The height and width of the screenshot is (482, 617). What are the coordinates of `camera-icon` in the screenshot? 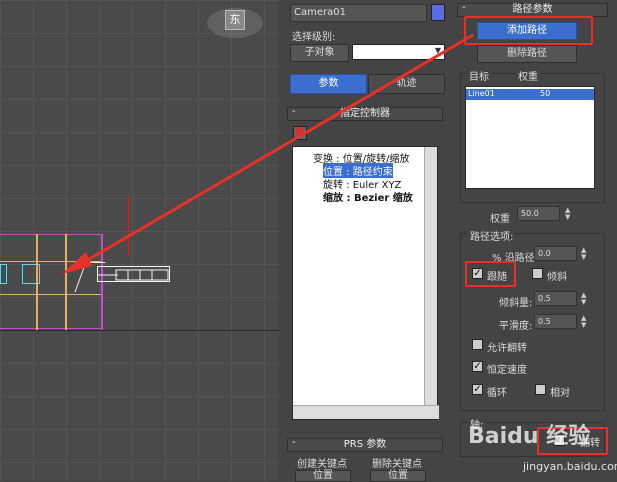 It's located at (133, 275).